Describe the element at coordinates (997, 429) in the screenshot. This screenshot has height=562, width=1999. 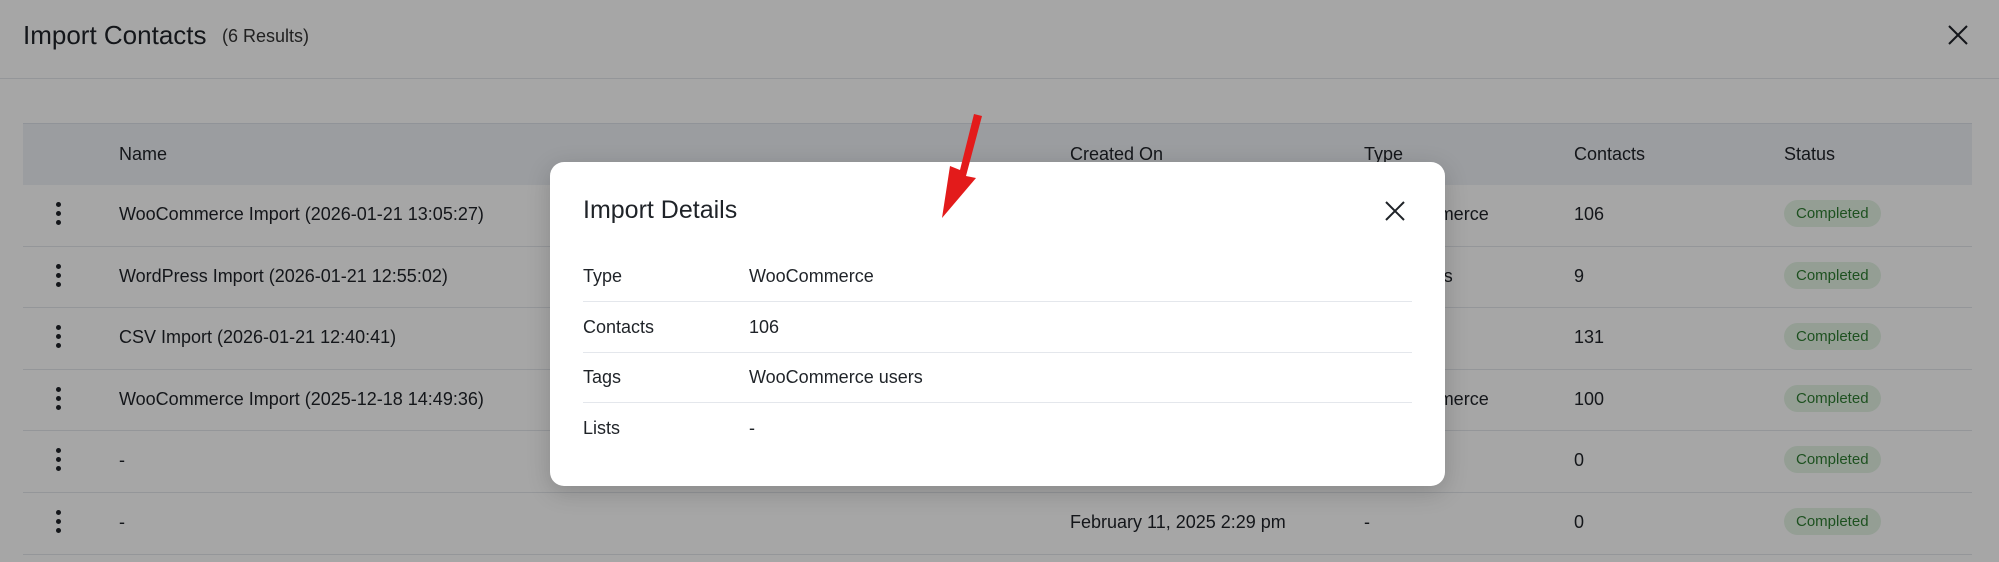
I see `detail-row-lists: Lists -` at that location.